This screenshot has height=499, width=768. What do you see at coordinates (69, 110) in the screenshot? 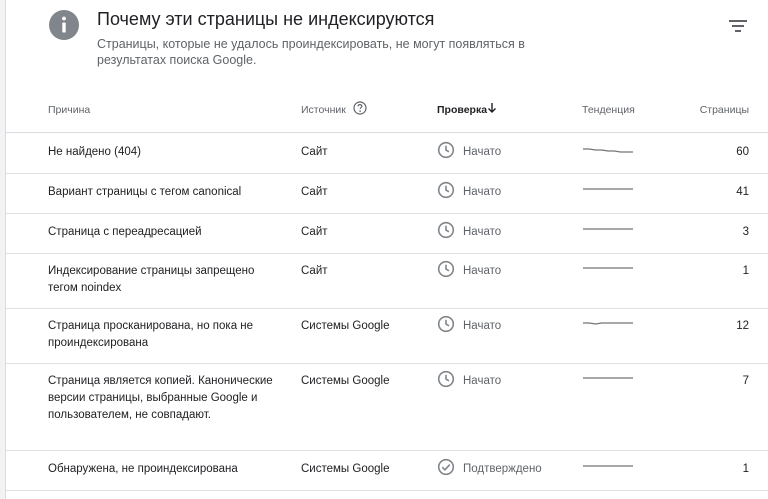
I see `column-header-reason: Причина` at bounding box center [69, 110].